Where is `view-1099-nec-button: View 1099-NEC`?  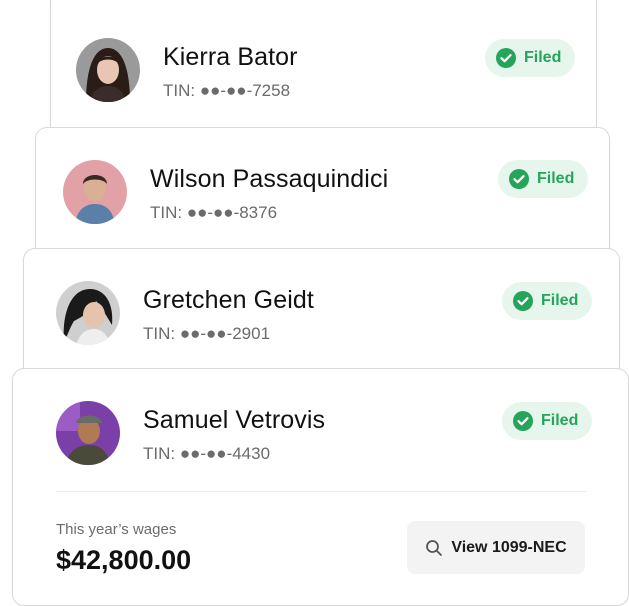
view-1099-nec-button: View 1099-NEC is located at coordinates (496, 547).